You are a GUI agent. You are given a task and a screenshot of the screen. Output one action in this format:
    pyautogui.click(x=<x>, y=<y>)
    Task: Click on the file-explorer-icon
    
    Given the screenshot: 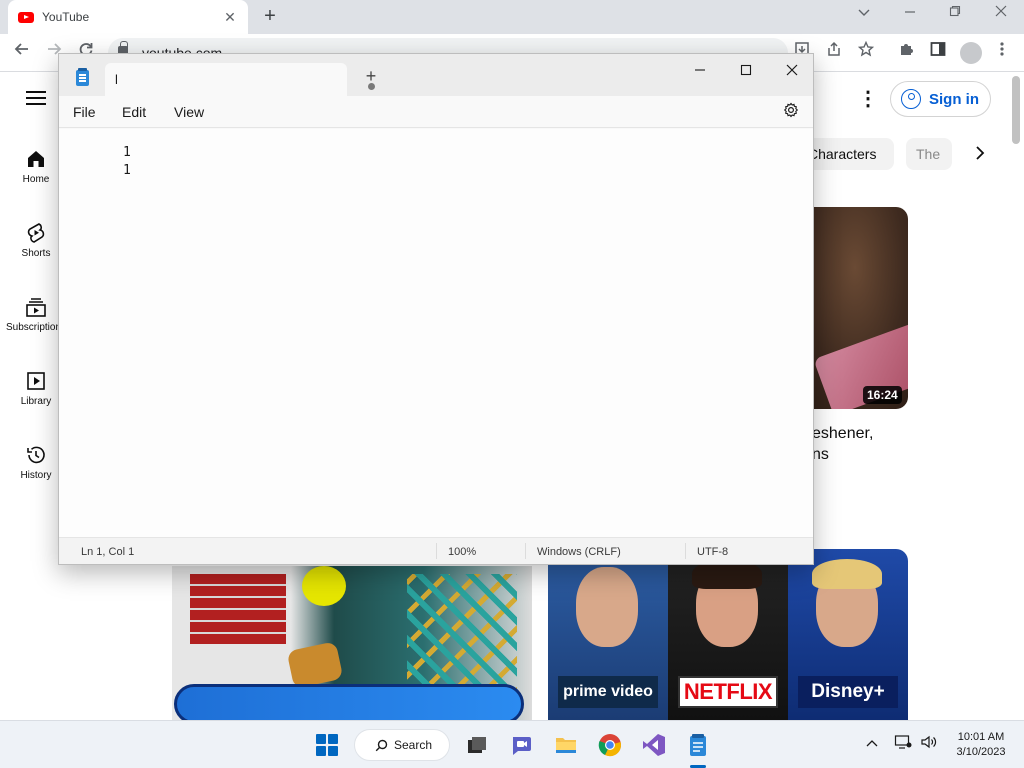 What is the action you would take?
    pyautogui.click(x=566, y=745)
    